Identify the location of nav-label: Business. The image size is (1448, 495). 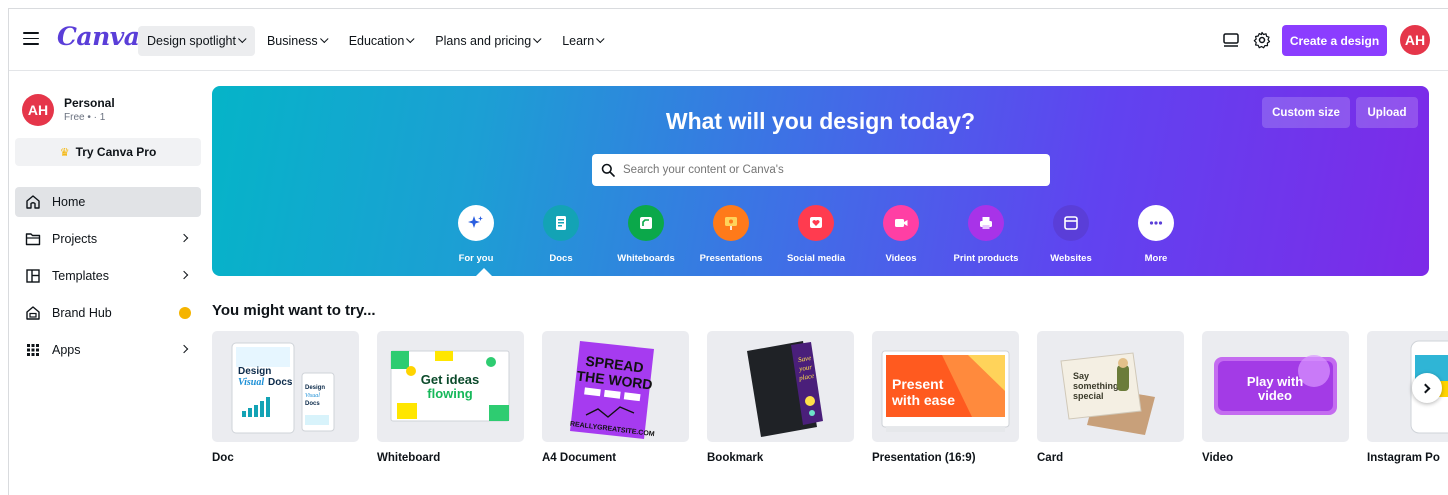
(292, 41).